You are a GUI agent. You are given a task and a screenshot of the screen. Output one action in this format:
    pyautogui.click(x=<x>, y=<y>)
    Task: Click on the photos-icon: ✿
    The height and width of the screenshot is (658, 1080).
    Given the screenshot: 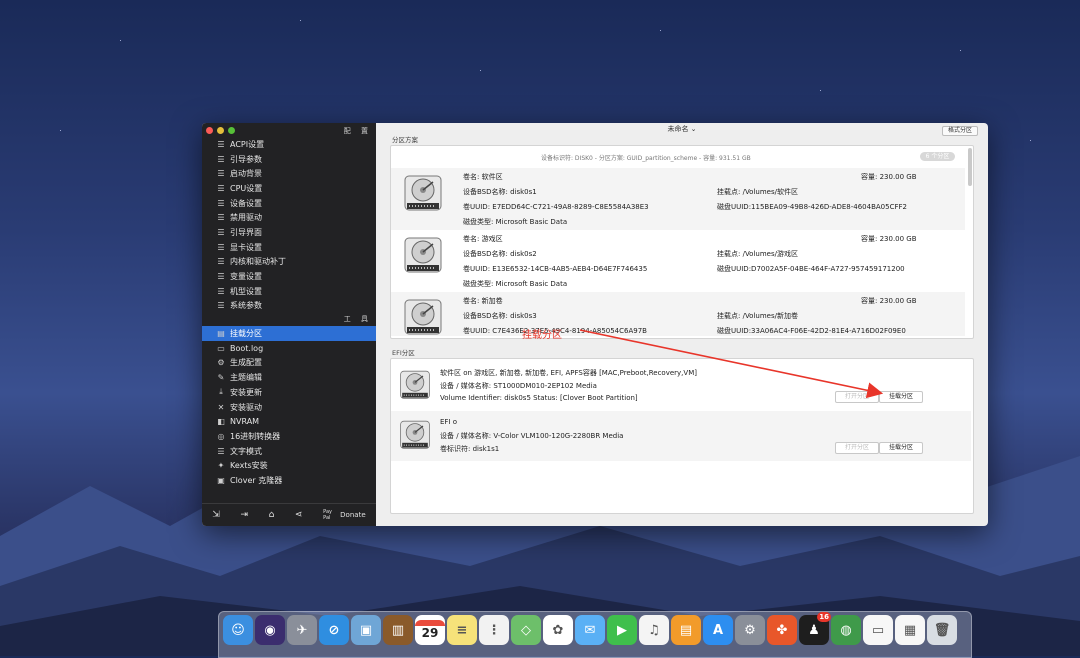 What is the action you would take?
    pyautogui.click(x=558, y=630)
    